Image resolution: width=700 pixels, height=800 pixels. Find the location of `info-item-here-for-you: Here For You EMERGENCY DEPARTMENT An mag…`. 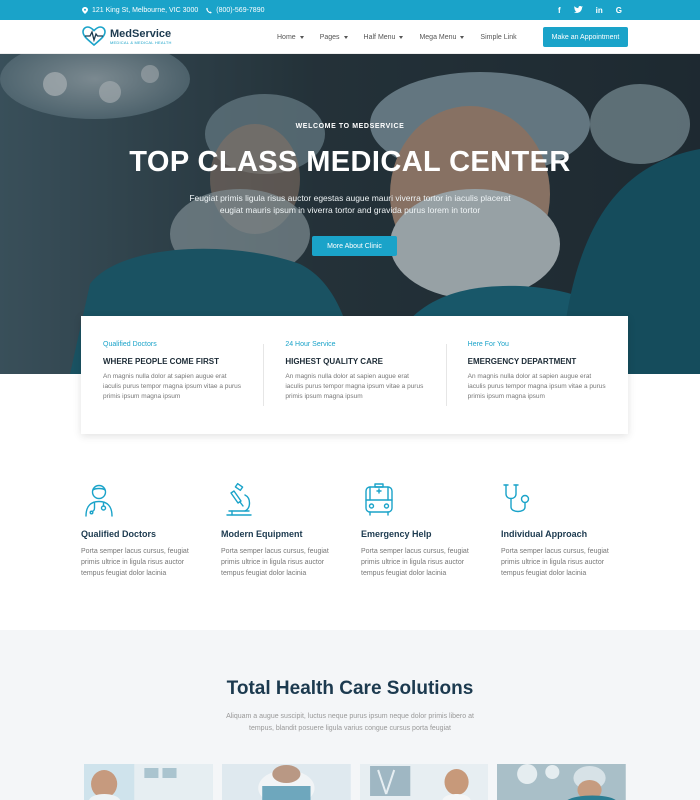

info-item-here-for-you: Here For You EMERGENCY DEPARTMENT An mag… is located at coordinates (536, 375).